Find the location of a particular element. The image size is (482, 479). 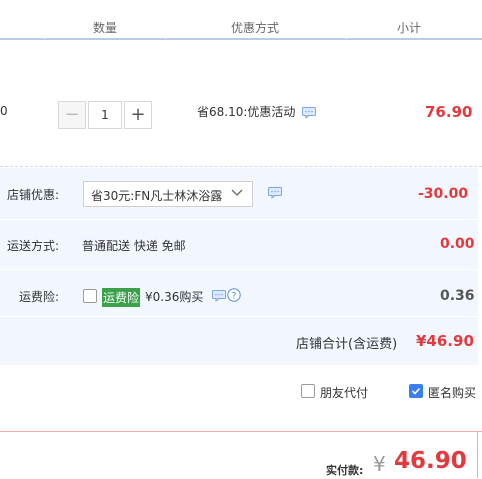

shipping-amount: 0.00 is located at coordinates (457, 244).